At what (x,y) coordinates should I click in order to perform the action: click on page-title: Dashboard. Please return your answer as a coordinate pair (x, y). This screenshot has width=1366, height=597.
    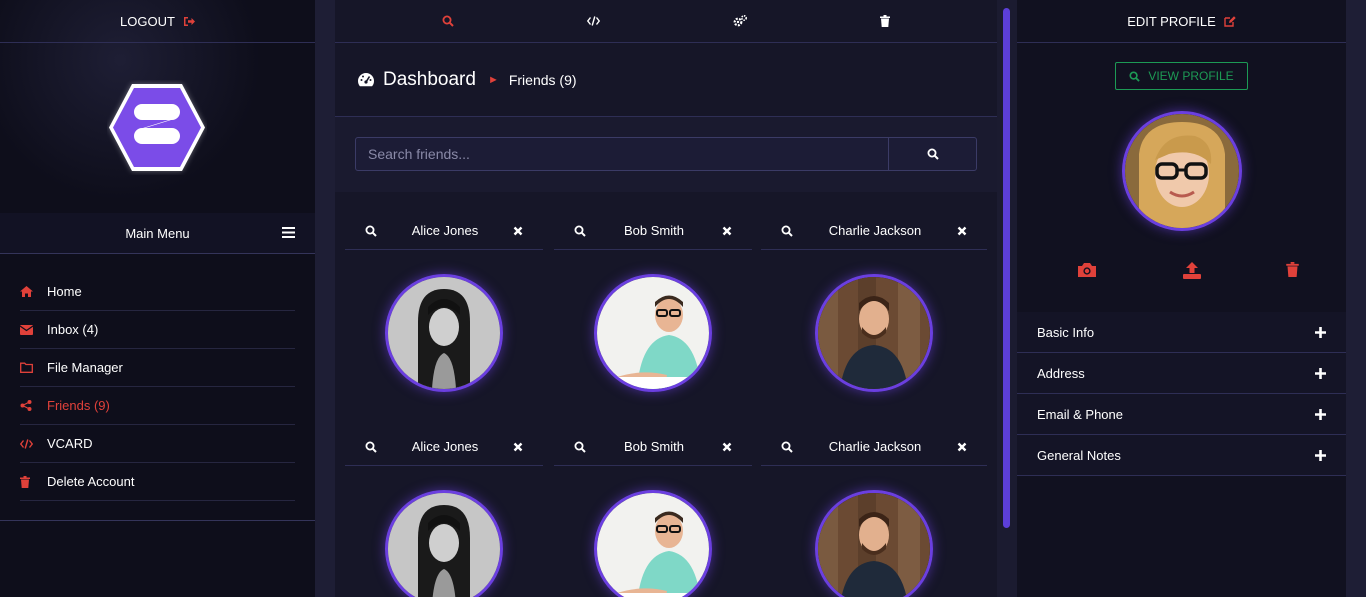
    Looking at the image, I should click on (429, 80).